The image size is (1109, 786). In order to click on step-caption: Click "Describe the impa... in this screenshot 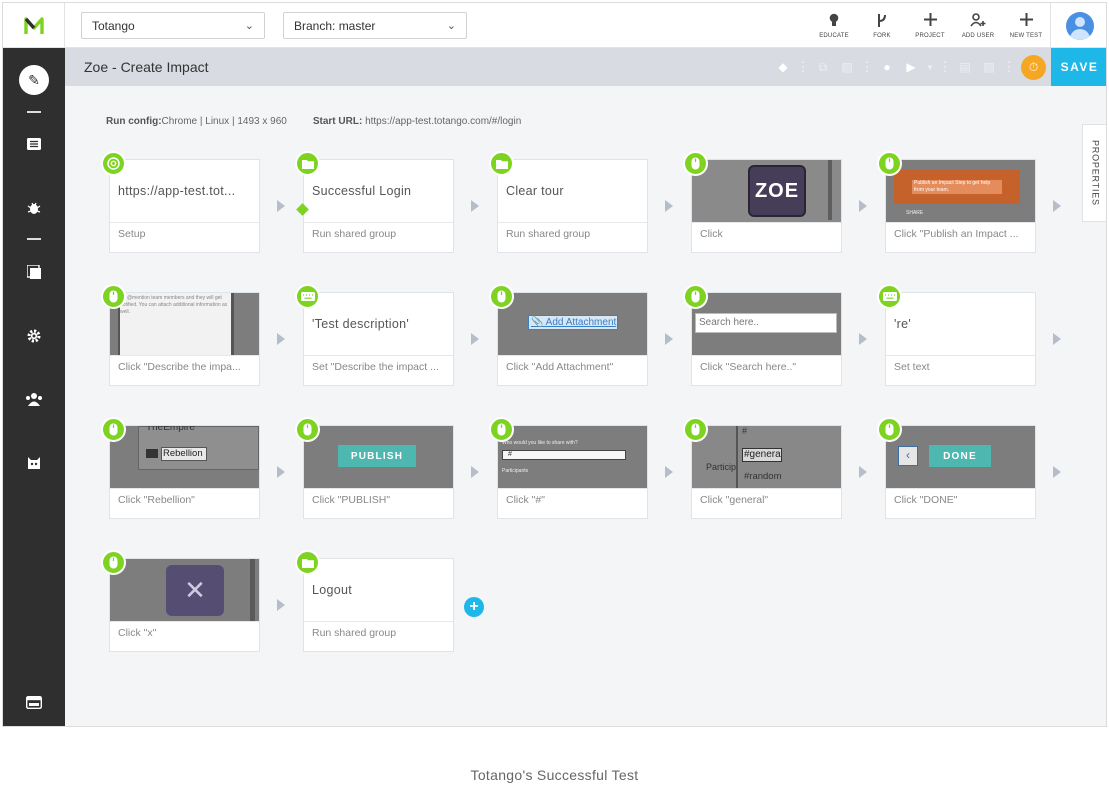, I will do `click(179, 367)`.